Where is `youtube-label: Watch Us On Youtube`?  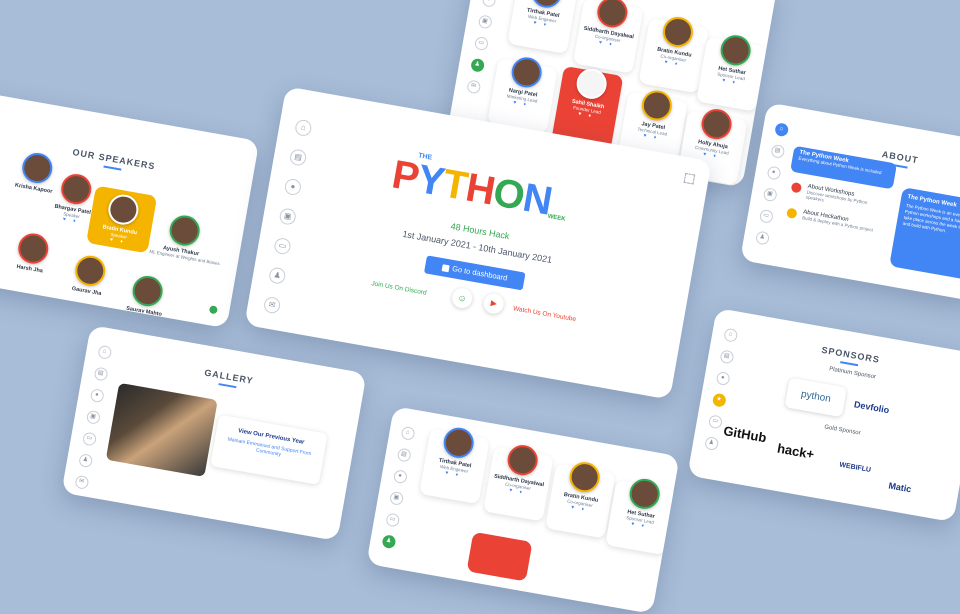 youtube-label: Watch Us On Youtube is located at coordinates (545, 314).